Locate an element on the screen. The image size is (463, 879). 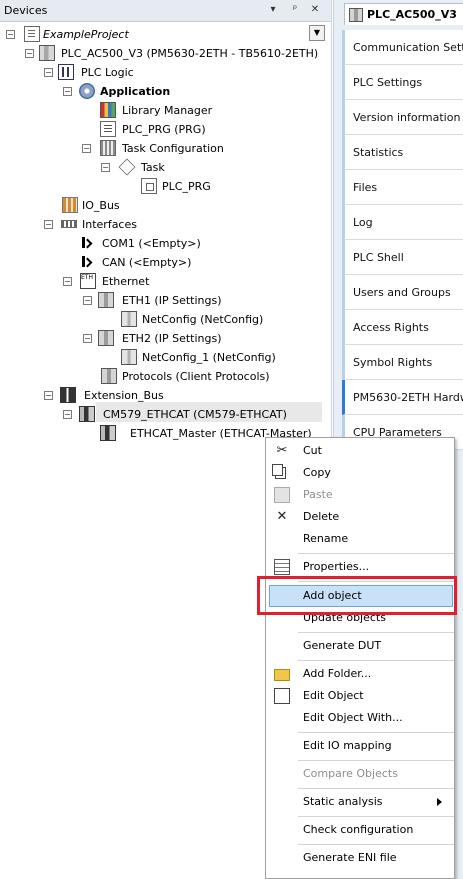
tree-node-task-configuration: − Task Configuration is located at coordinates (192, 148).